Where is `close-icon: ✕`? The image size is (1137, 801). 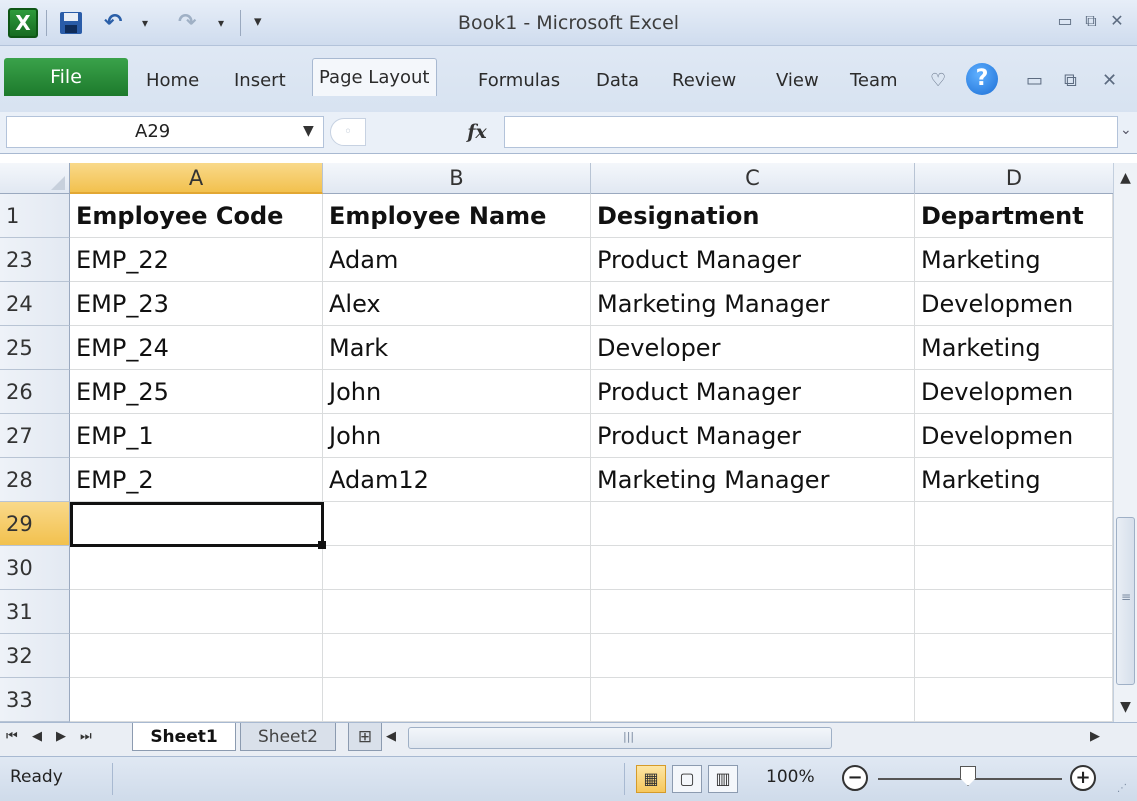
close-icon: ✕ is located at coordinates (1117, 21).